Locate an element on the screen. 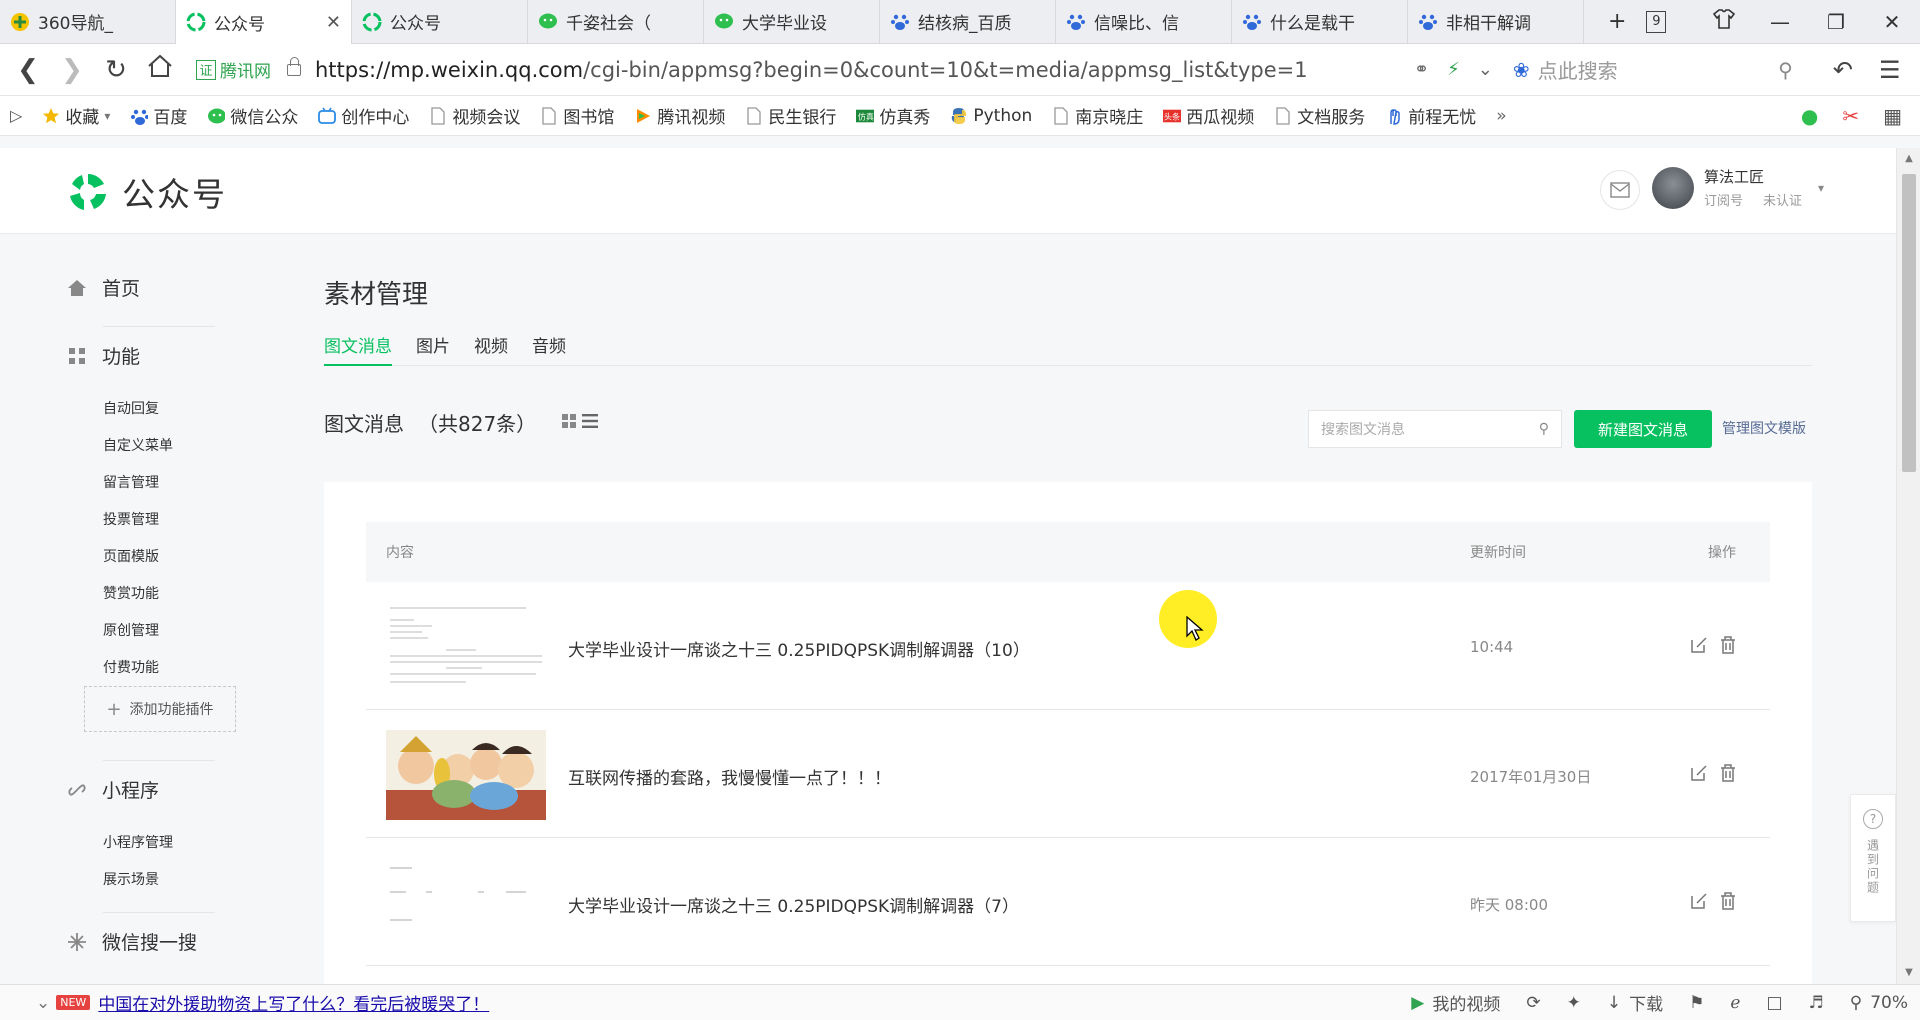 This screenshot has height=1020, width=1920. caret-down-icon: ▾ is located at coordinates (1821, 188).